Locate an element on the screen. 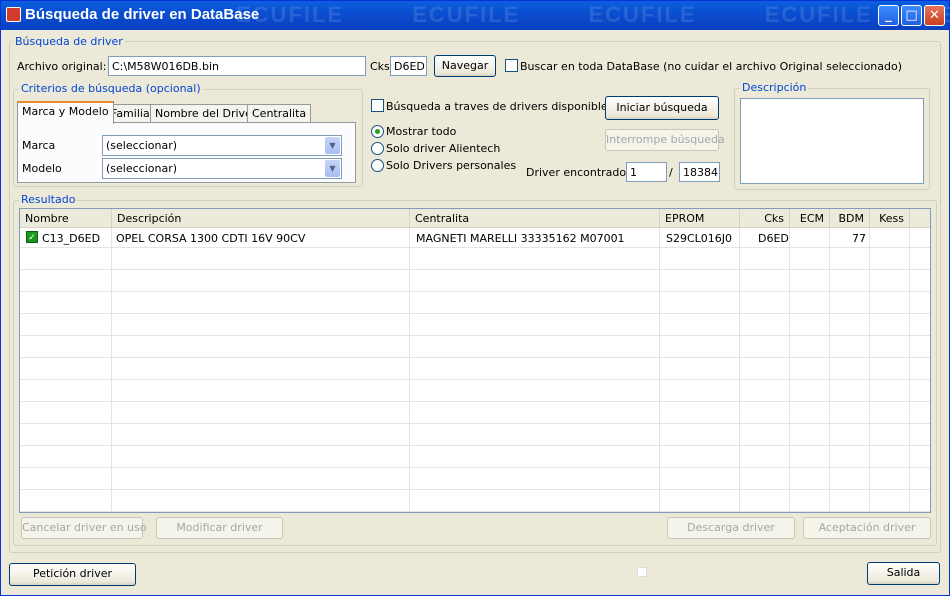 The width and height of the screenshot is (950, 596). search-group-label: Búsqueda de driver is located at coordinates (69, 41).